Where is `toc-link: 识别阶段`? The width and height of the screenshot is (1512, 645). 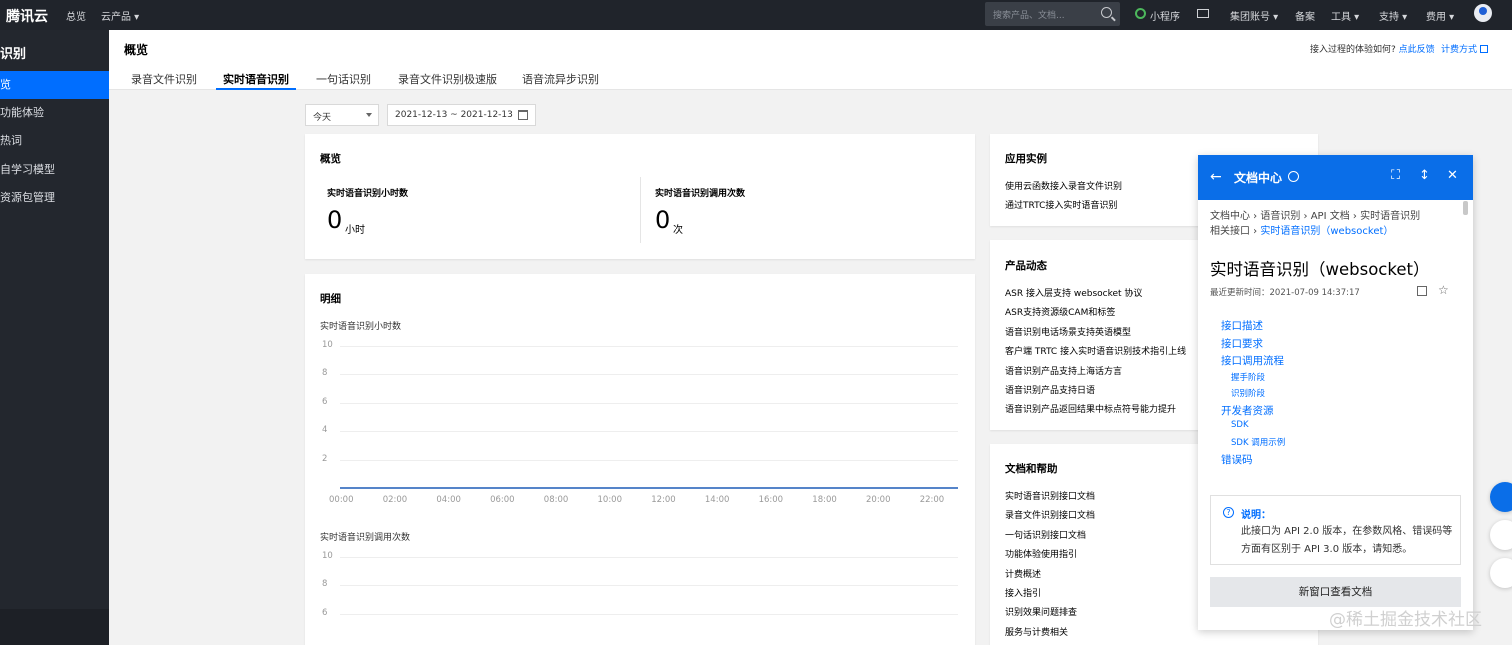
toc-link: 识别阶段 is located at coordinates (1248, 393).